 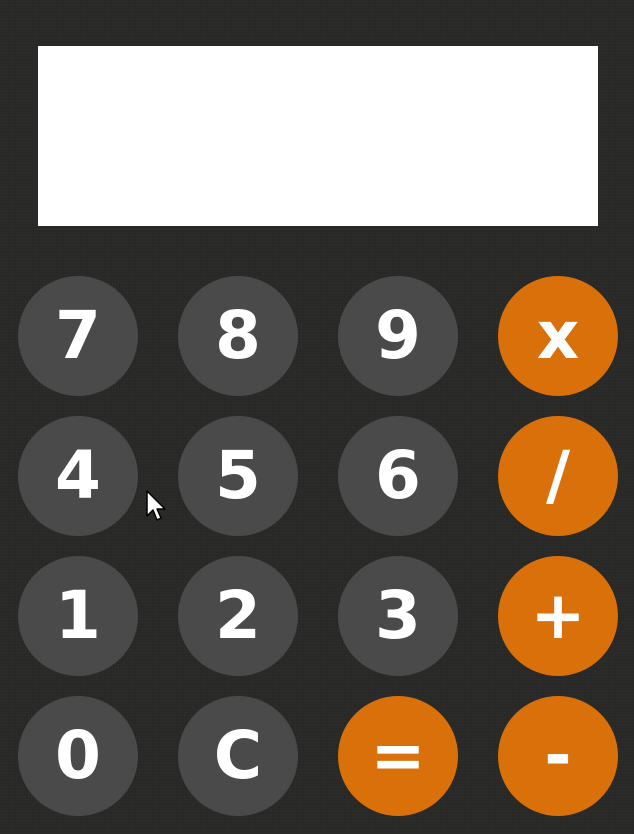 I want to click on equals-button: =, so click(x=398, y=756).